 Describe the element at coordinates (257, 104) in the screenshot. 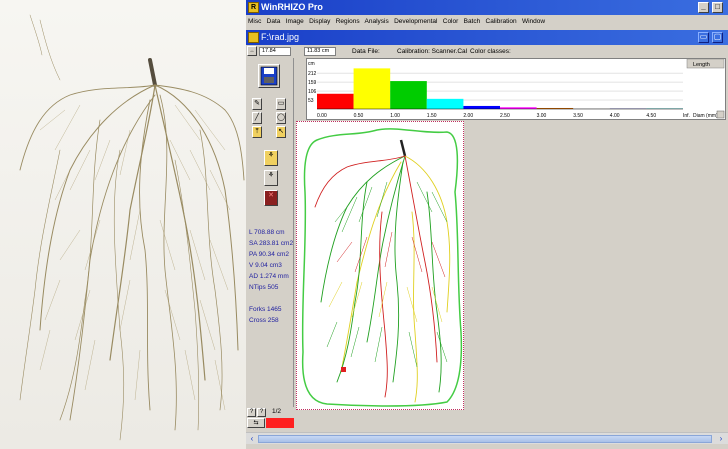

I see `pencil-tool-icon: ✎` at that location.